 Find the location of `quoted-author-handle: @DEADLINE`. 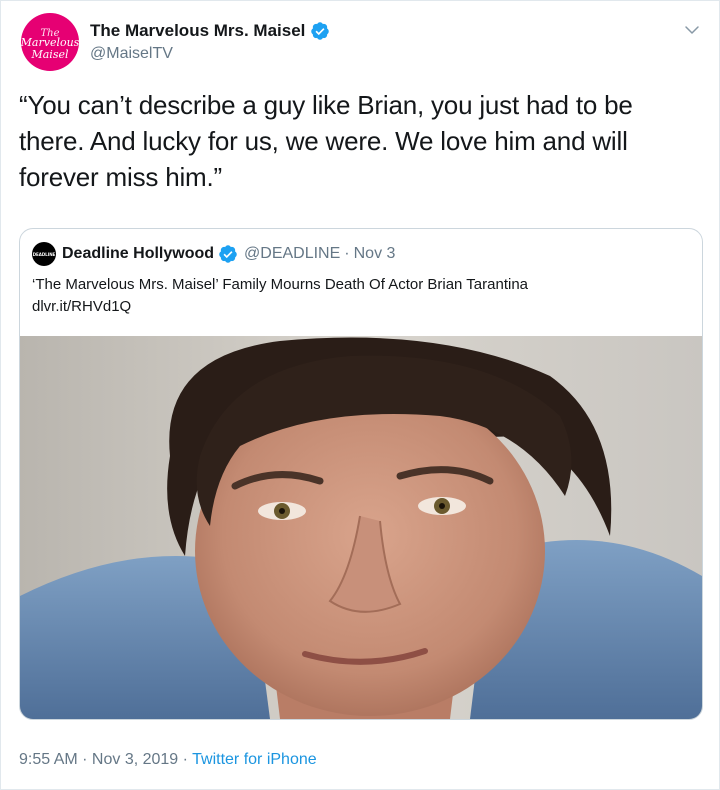

quoted-author-handle: @DEADLINE is located at coordinates (292, 254).